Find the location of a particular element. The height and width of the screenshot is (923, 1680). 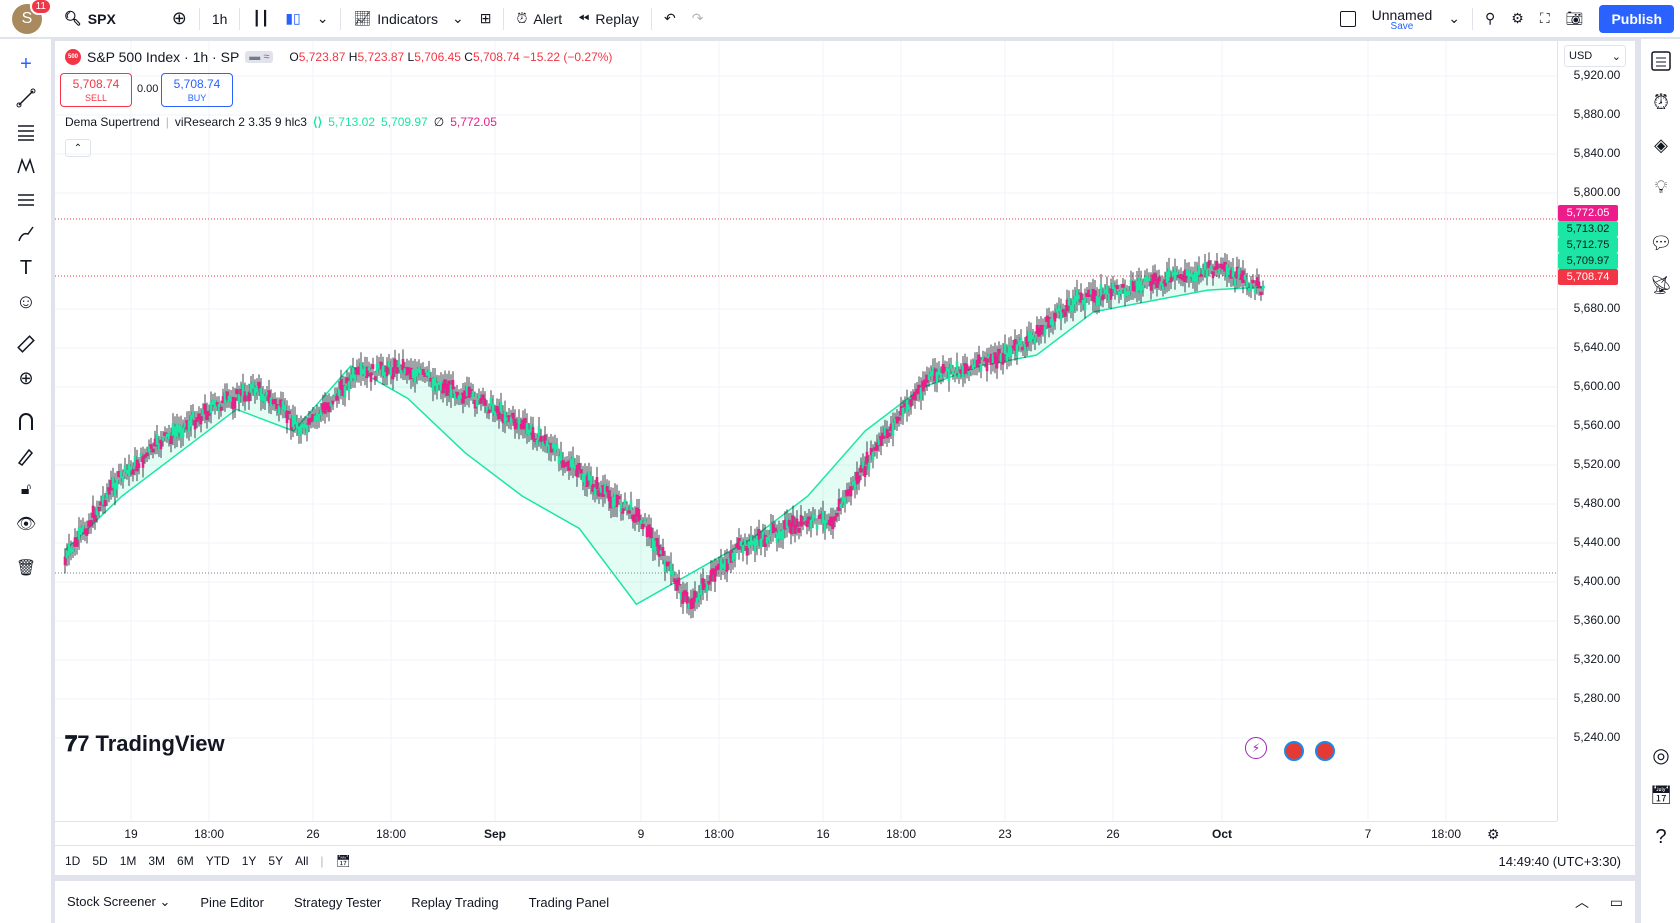

settings-button: ⚙ is located at coordinates (1517, 19).